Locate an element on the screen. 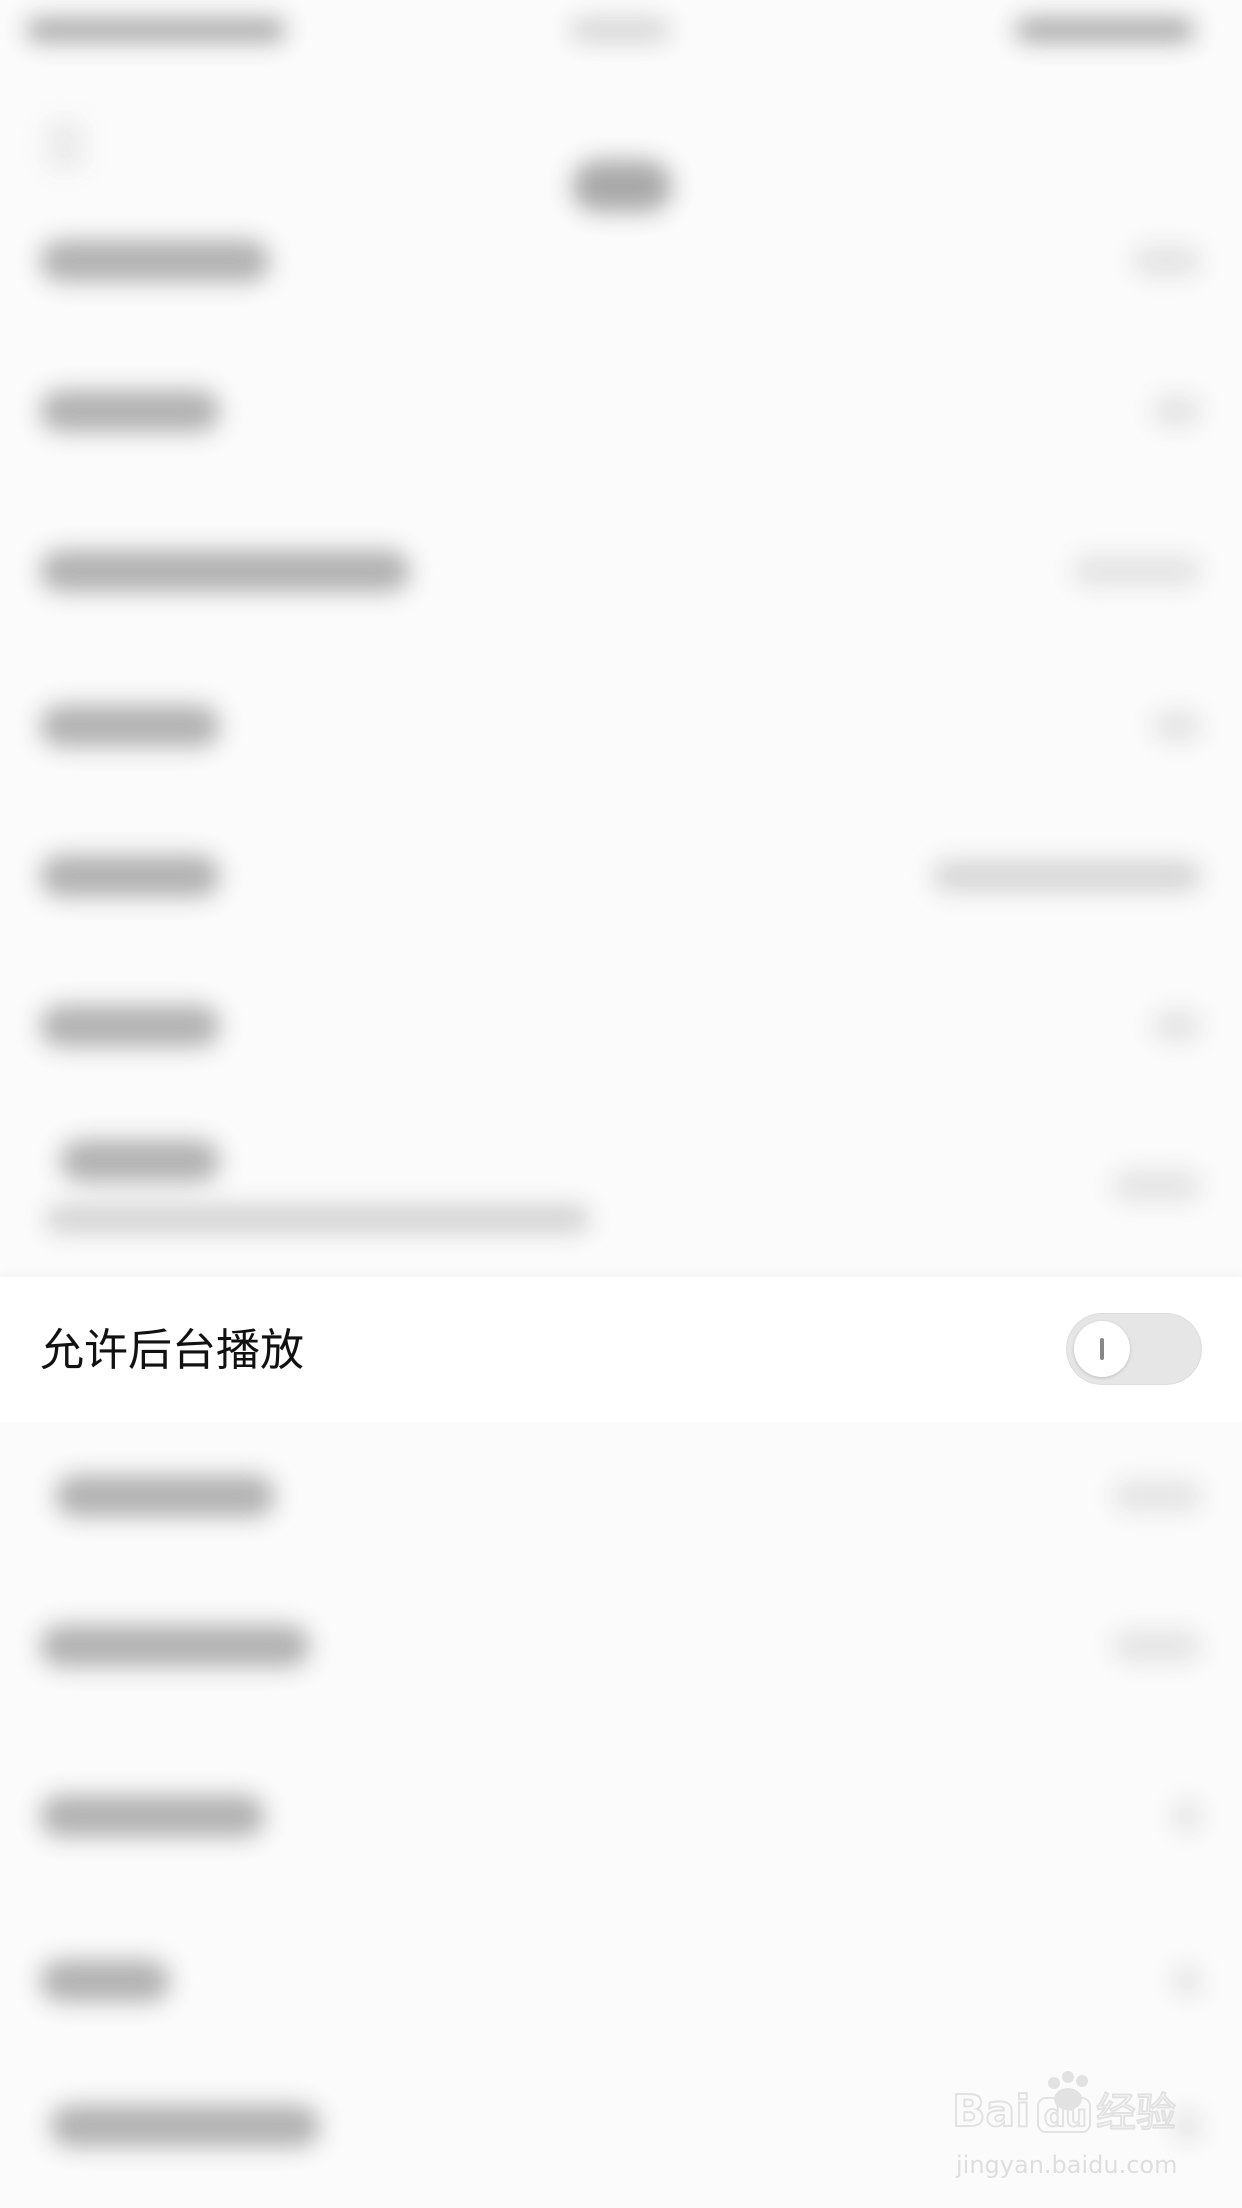 The height and width of the screenshot is (2208, 1242). toggle-off-indicator-icon is located at coordinates (1102, 1349).